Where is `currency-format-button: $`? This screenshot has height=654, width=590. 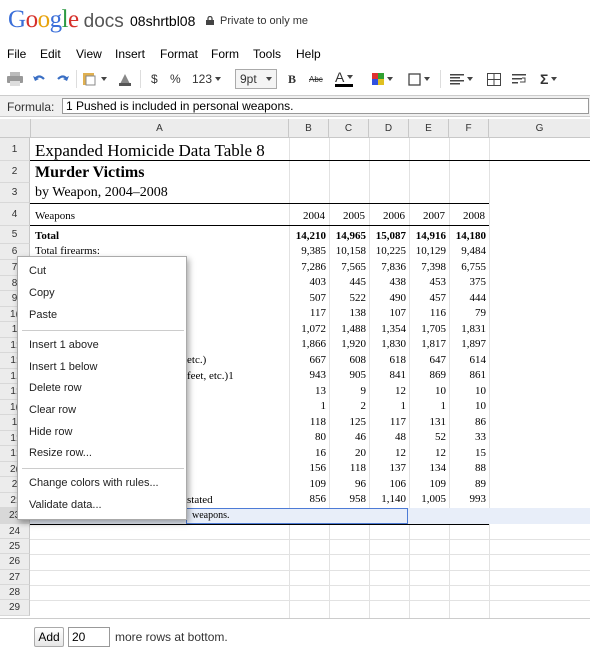 currency-format-button: $ is located at coordinates (154, 79).